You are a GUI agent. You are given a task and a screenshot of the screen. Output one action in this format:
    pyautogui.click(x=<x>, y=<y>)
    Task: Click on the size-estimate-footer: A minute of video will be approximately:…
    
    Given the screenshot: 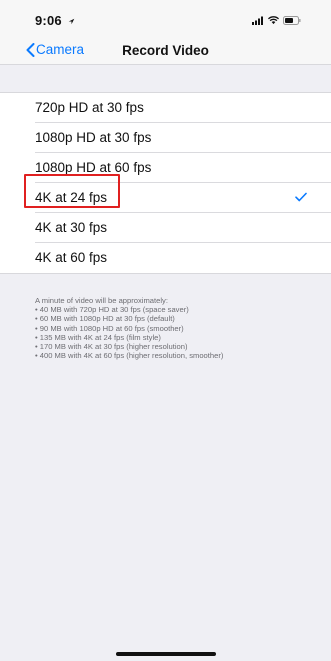 What is the action you would take?
    pyautogui.click(x=177, y=328)
    